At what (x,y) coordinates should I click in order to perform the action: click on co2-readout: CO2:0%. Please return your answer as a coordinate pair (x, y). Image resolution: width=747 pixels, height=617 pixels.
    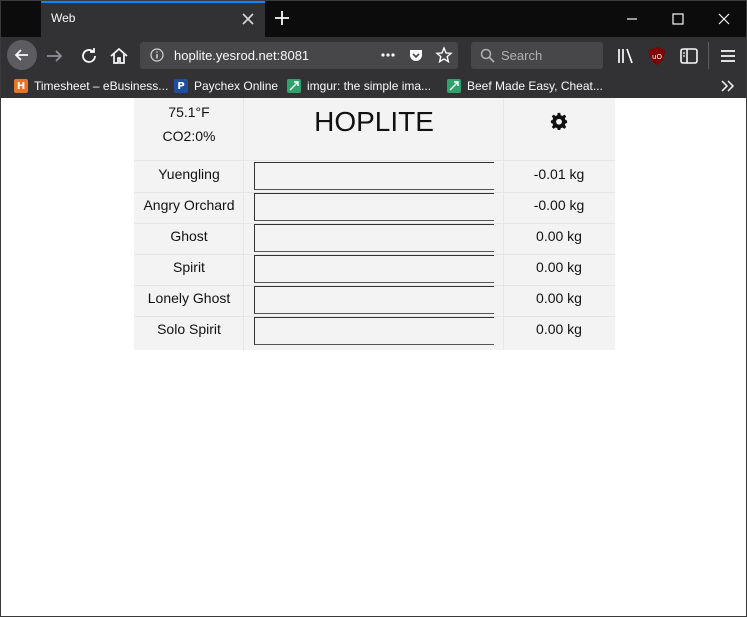
    Looking at the image, I should click on (189, 136).